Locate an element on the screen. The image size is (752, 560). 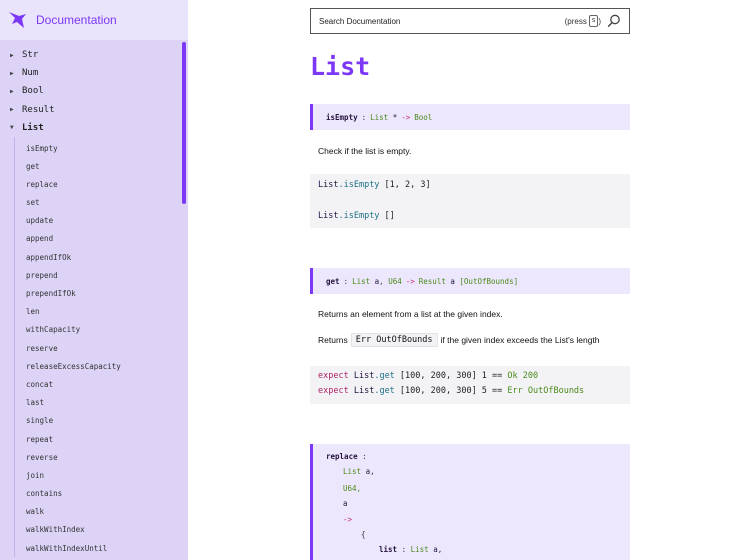
desc-text: Returns is located at coordinates (333, 340).